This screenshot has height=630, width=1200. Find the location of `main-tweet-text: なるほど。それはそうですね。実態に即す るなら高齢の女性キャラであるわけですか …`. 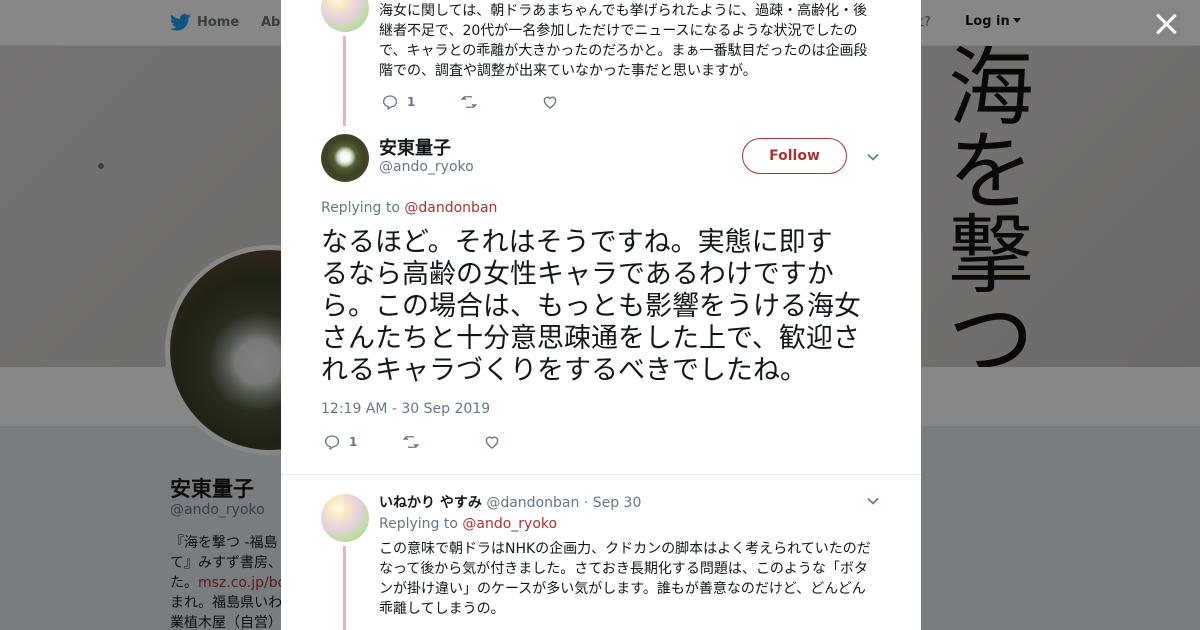

main-tweet-text: なるほど。それはそうですね。実態に即す るなら高齢の女性キャラであるわけですか … is located at coordinates (606, 307).